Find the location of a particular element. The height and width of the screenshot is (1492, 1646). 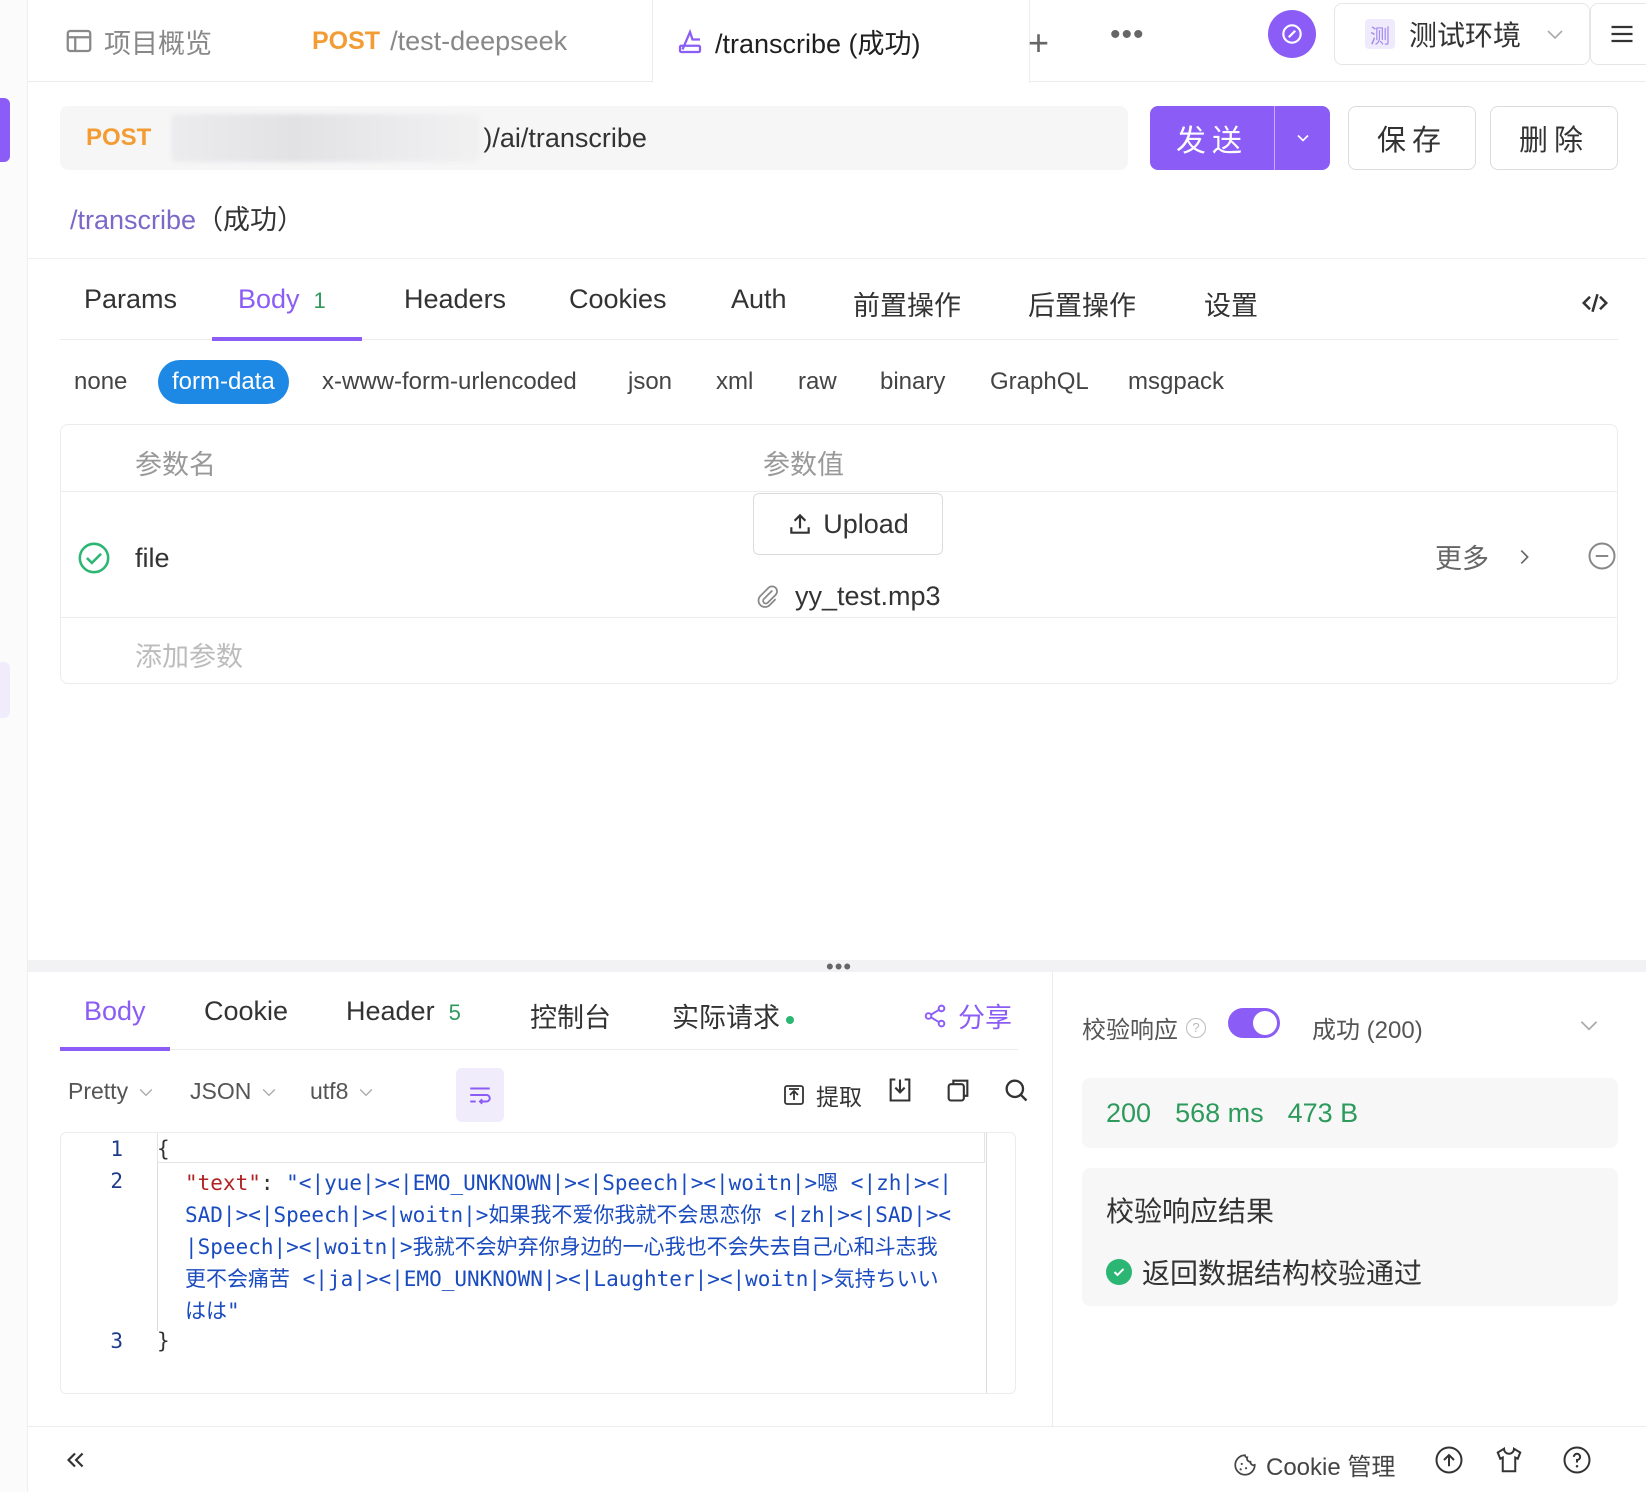

validation-status: 成功 (200) is located at coordinates (1367, 1027).